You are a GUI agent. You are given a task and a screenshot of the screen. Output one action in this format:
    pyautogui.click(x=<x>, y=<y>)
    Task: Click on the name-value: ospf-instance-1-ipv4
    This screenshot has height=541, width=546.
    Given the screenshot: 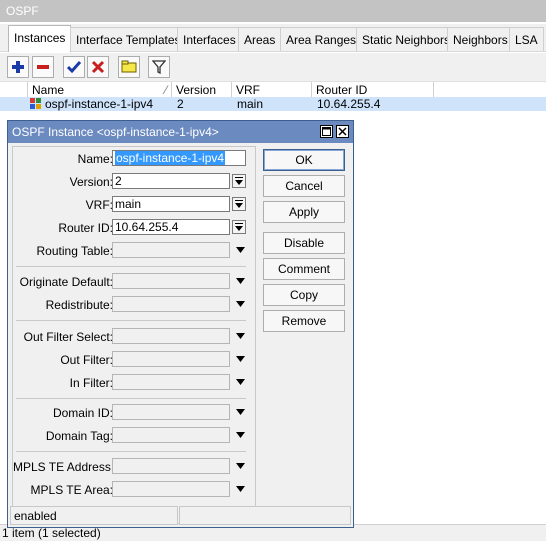 What is the action you would take?
    pyautogui.click(x=170, y=158)
    